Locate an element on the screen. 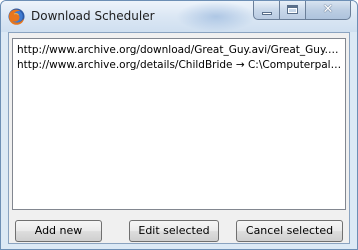  close-icon: ✕ is located at coordinates (328, 9).